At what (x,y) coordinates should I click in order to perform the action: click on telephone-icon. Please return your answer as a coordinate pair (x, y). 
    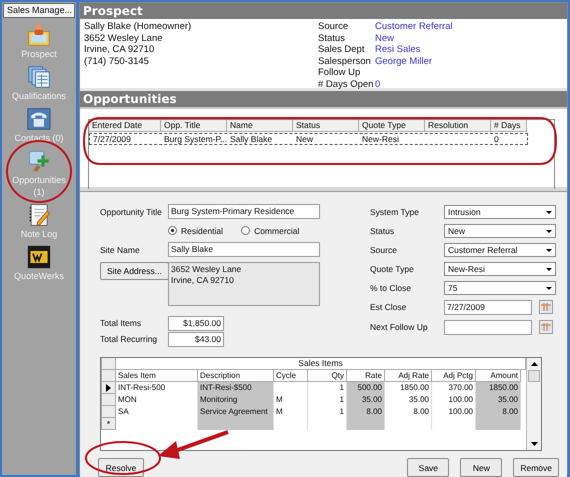
    Looking at the image, I should click on (39, 119).